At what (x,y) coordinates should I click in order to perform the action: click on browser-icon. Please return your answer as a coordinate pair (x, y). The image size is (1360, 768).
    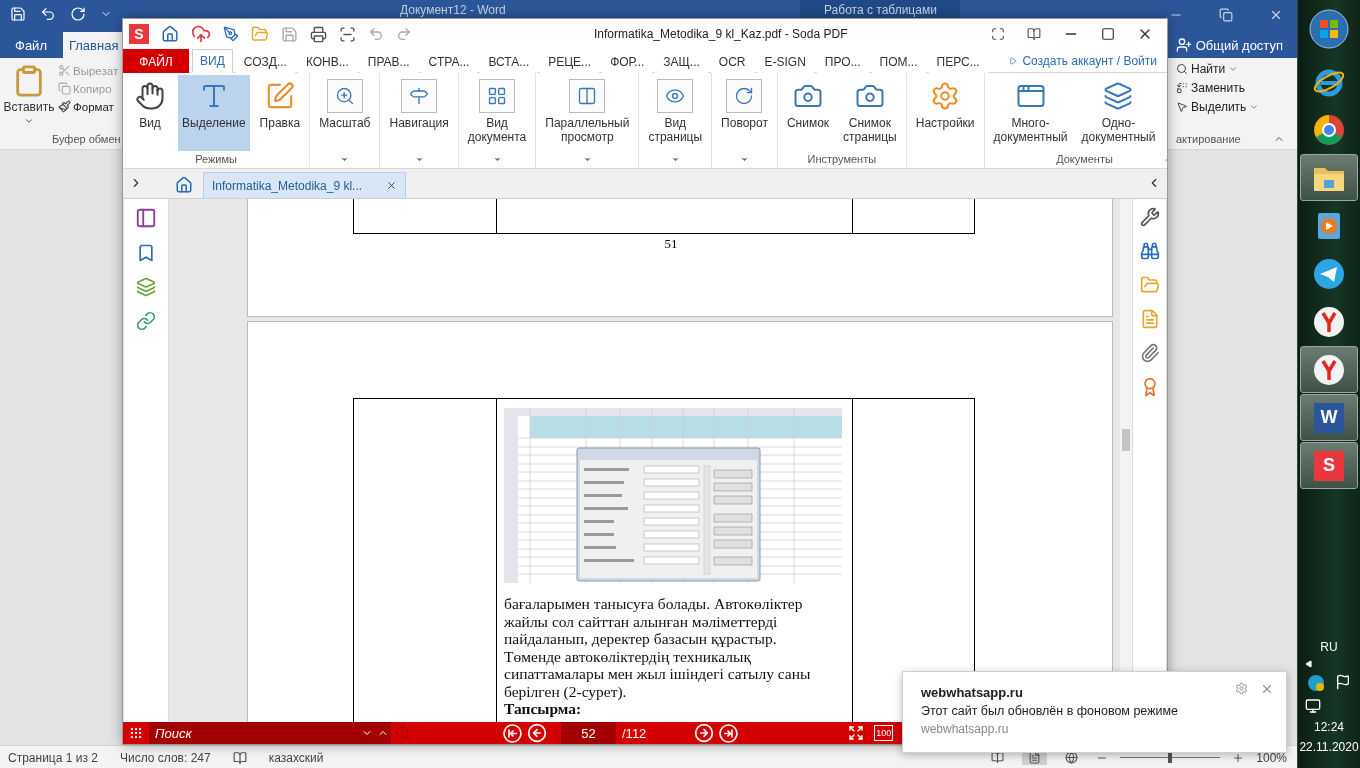
    Looking at the image, I should click on (1329, 129).